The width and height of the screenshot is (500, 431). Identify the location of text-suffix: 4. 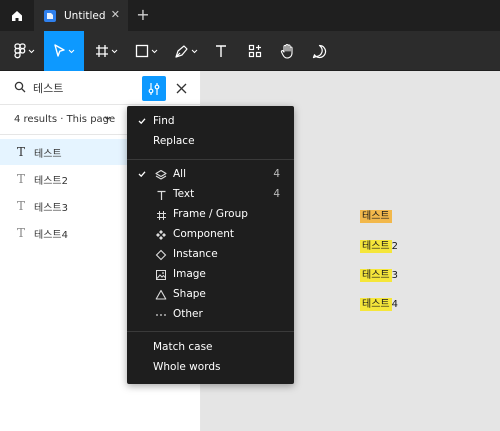
(394, 304).